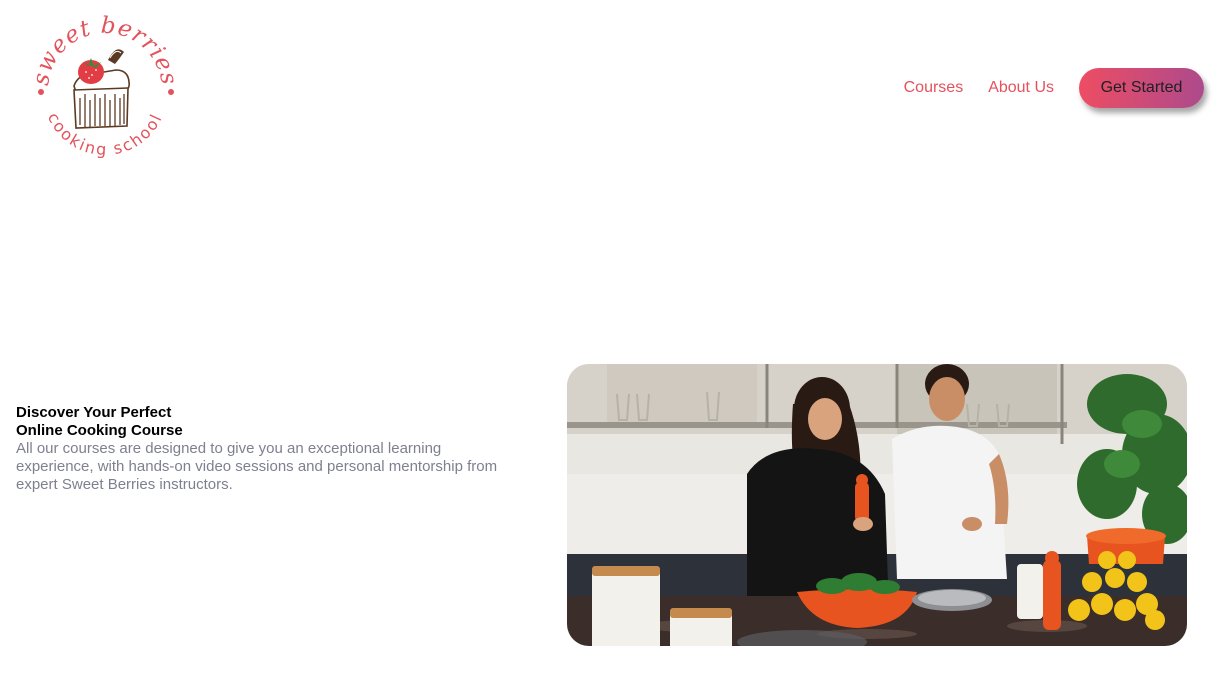 The image size is (1216, 700). Describe the element at coordinates (934, 88) in the screenshot. I see `nav-link-courses: Courses` at that location.